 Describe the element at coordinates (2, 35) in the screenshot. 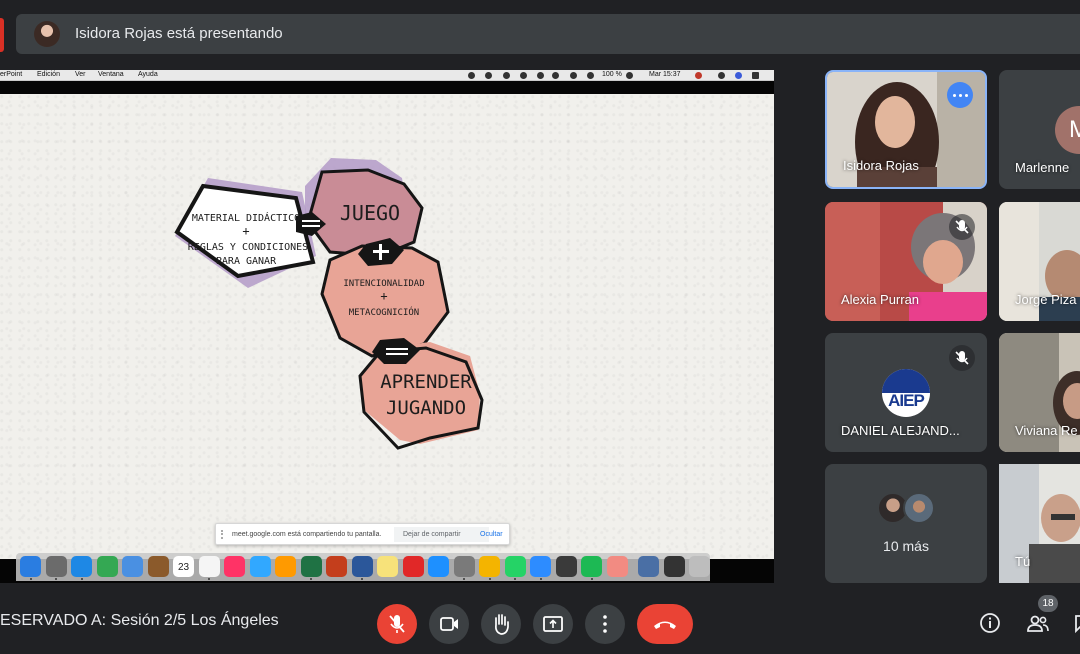

I see `side-tab` at that location.